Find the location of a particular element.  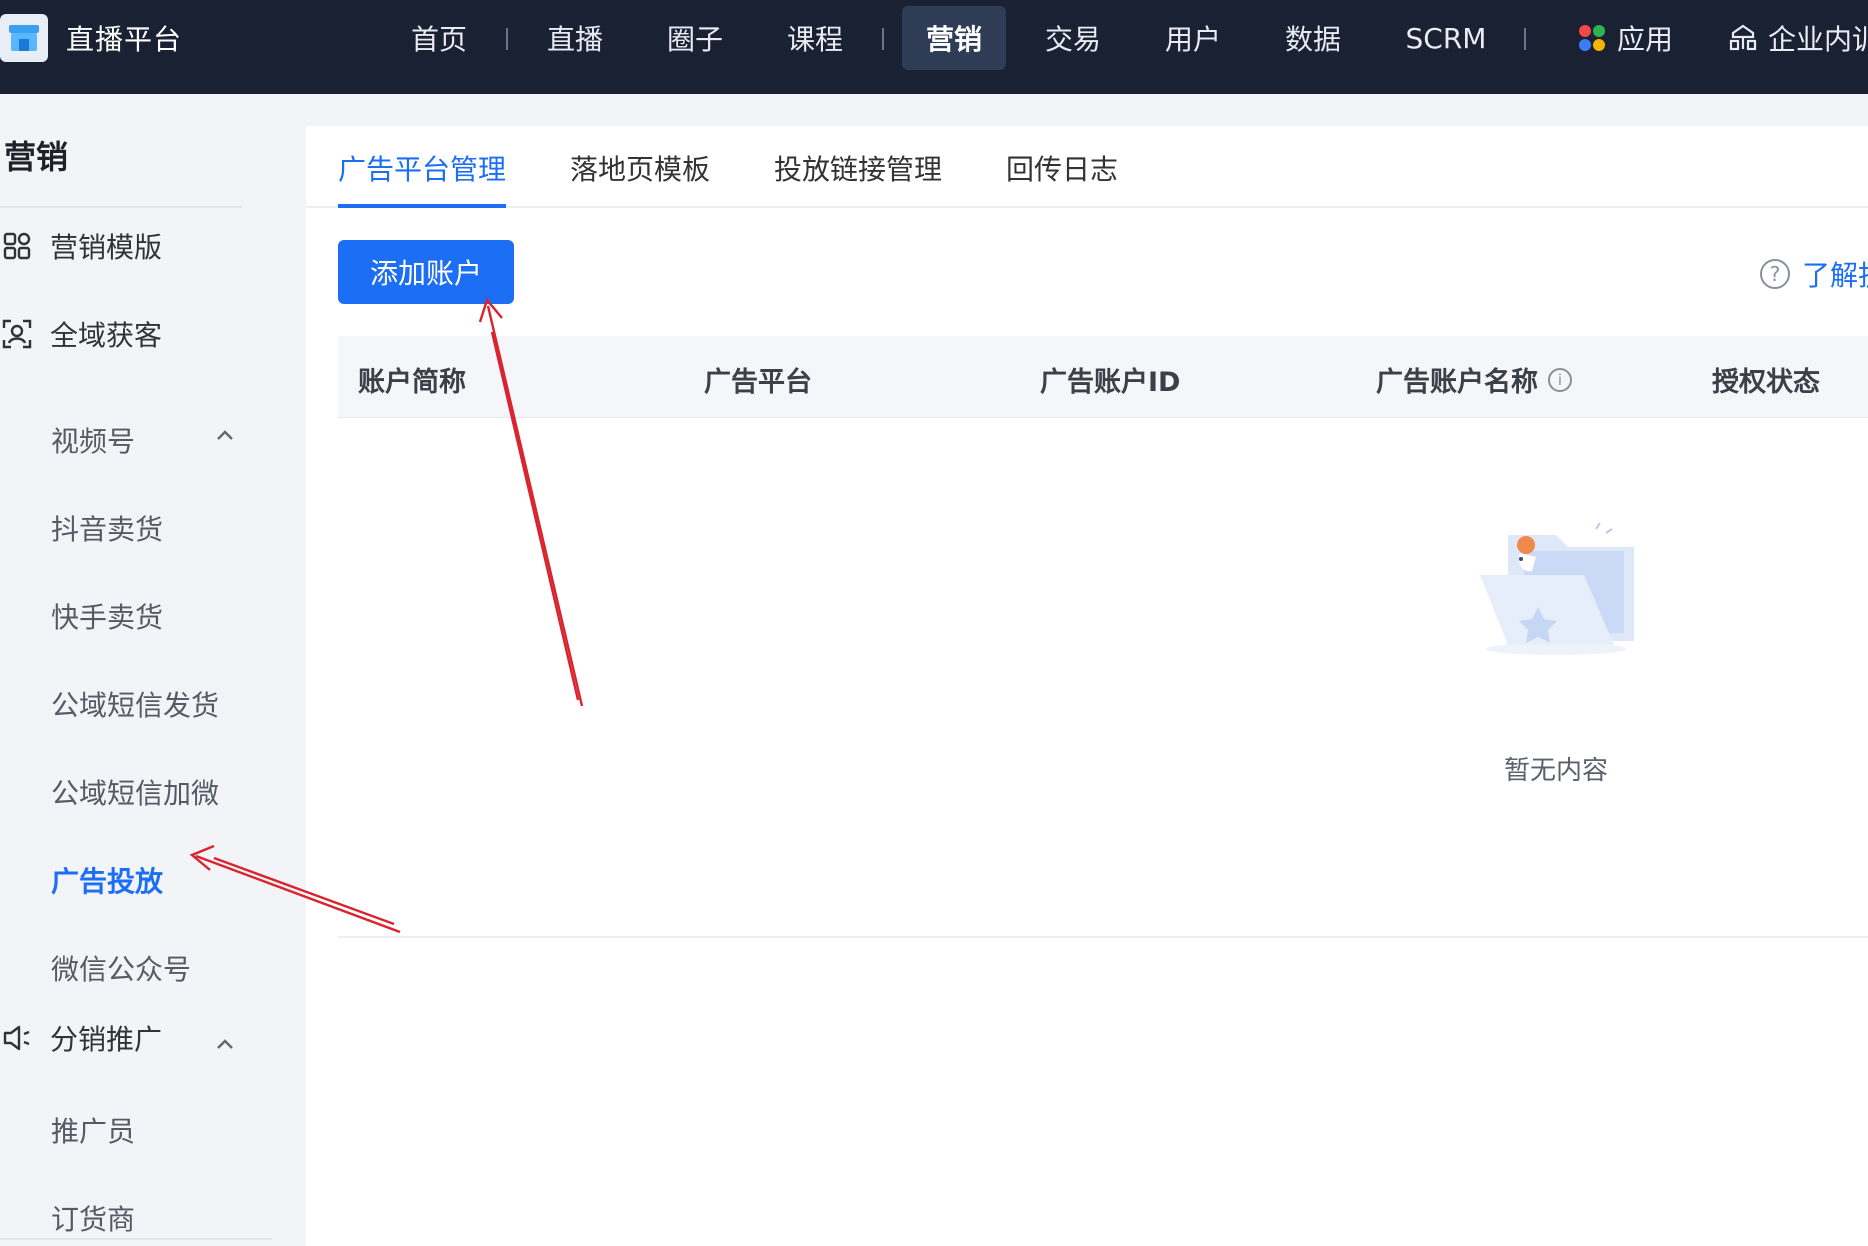

table-bottom-border is located at coordinates (1103, 937).